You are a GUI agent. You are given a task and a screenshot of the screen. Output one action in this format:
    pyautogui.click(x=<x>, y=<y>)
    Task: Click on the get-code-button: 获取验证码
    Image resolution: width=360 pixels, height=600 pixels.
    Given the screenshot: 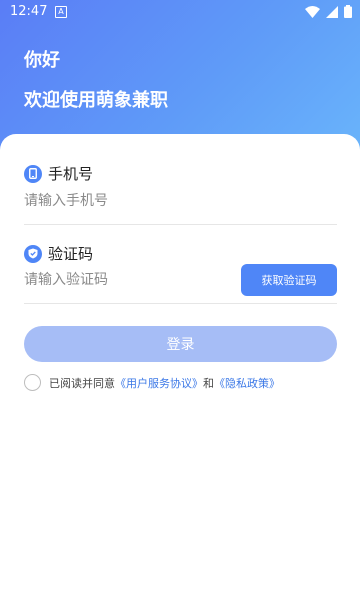 What is the action you would take?
    pyautogui.click(x=289, y=280)
    